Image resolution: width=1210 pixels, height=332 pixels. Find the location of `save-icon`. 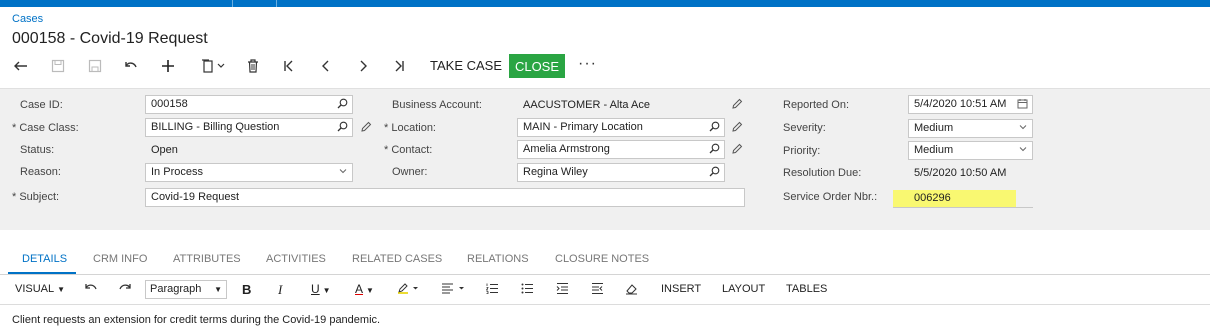

save-icon is located at coordinates (95, 66).